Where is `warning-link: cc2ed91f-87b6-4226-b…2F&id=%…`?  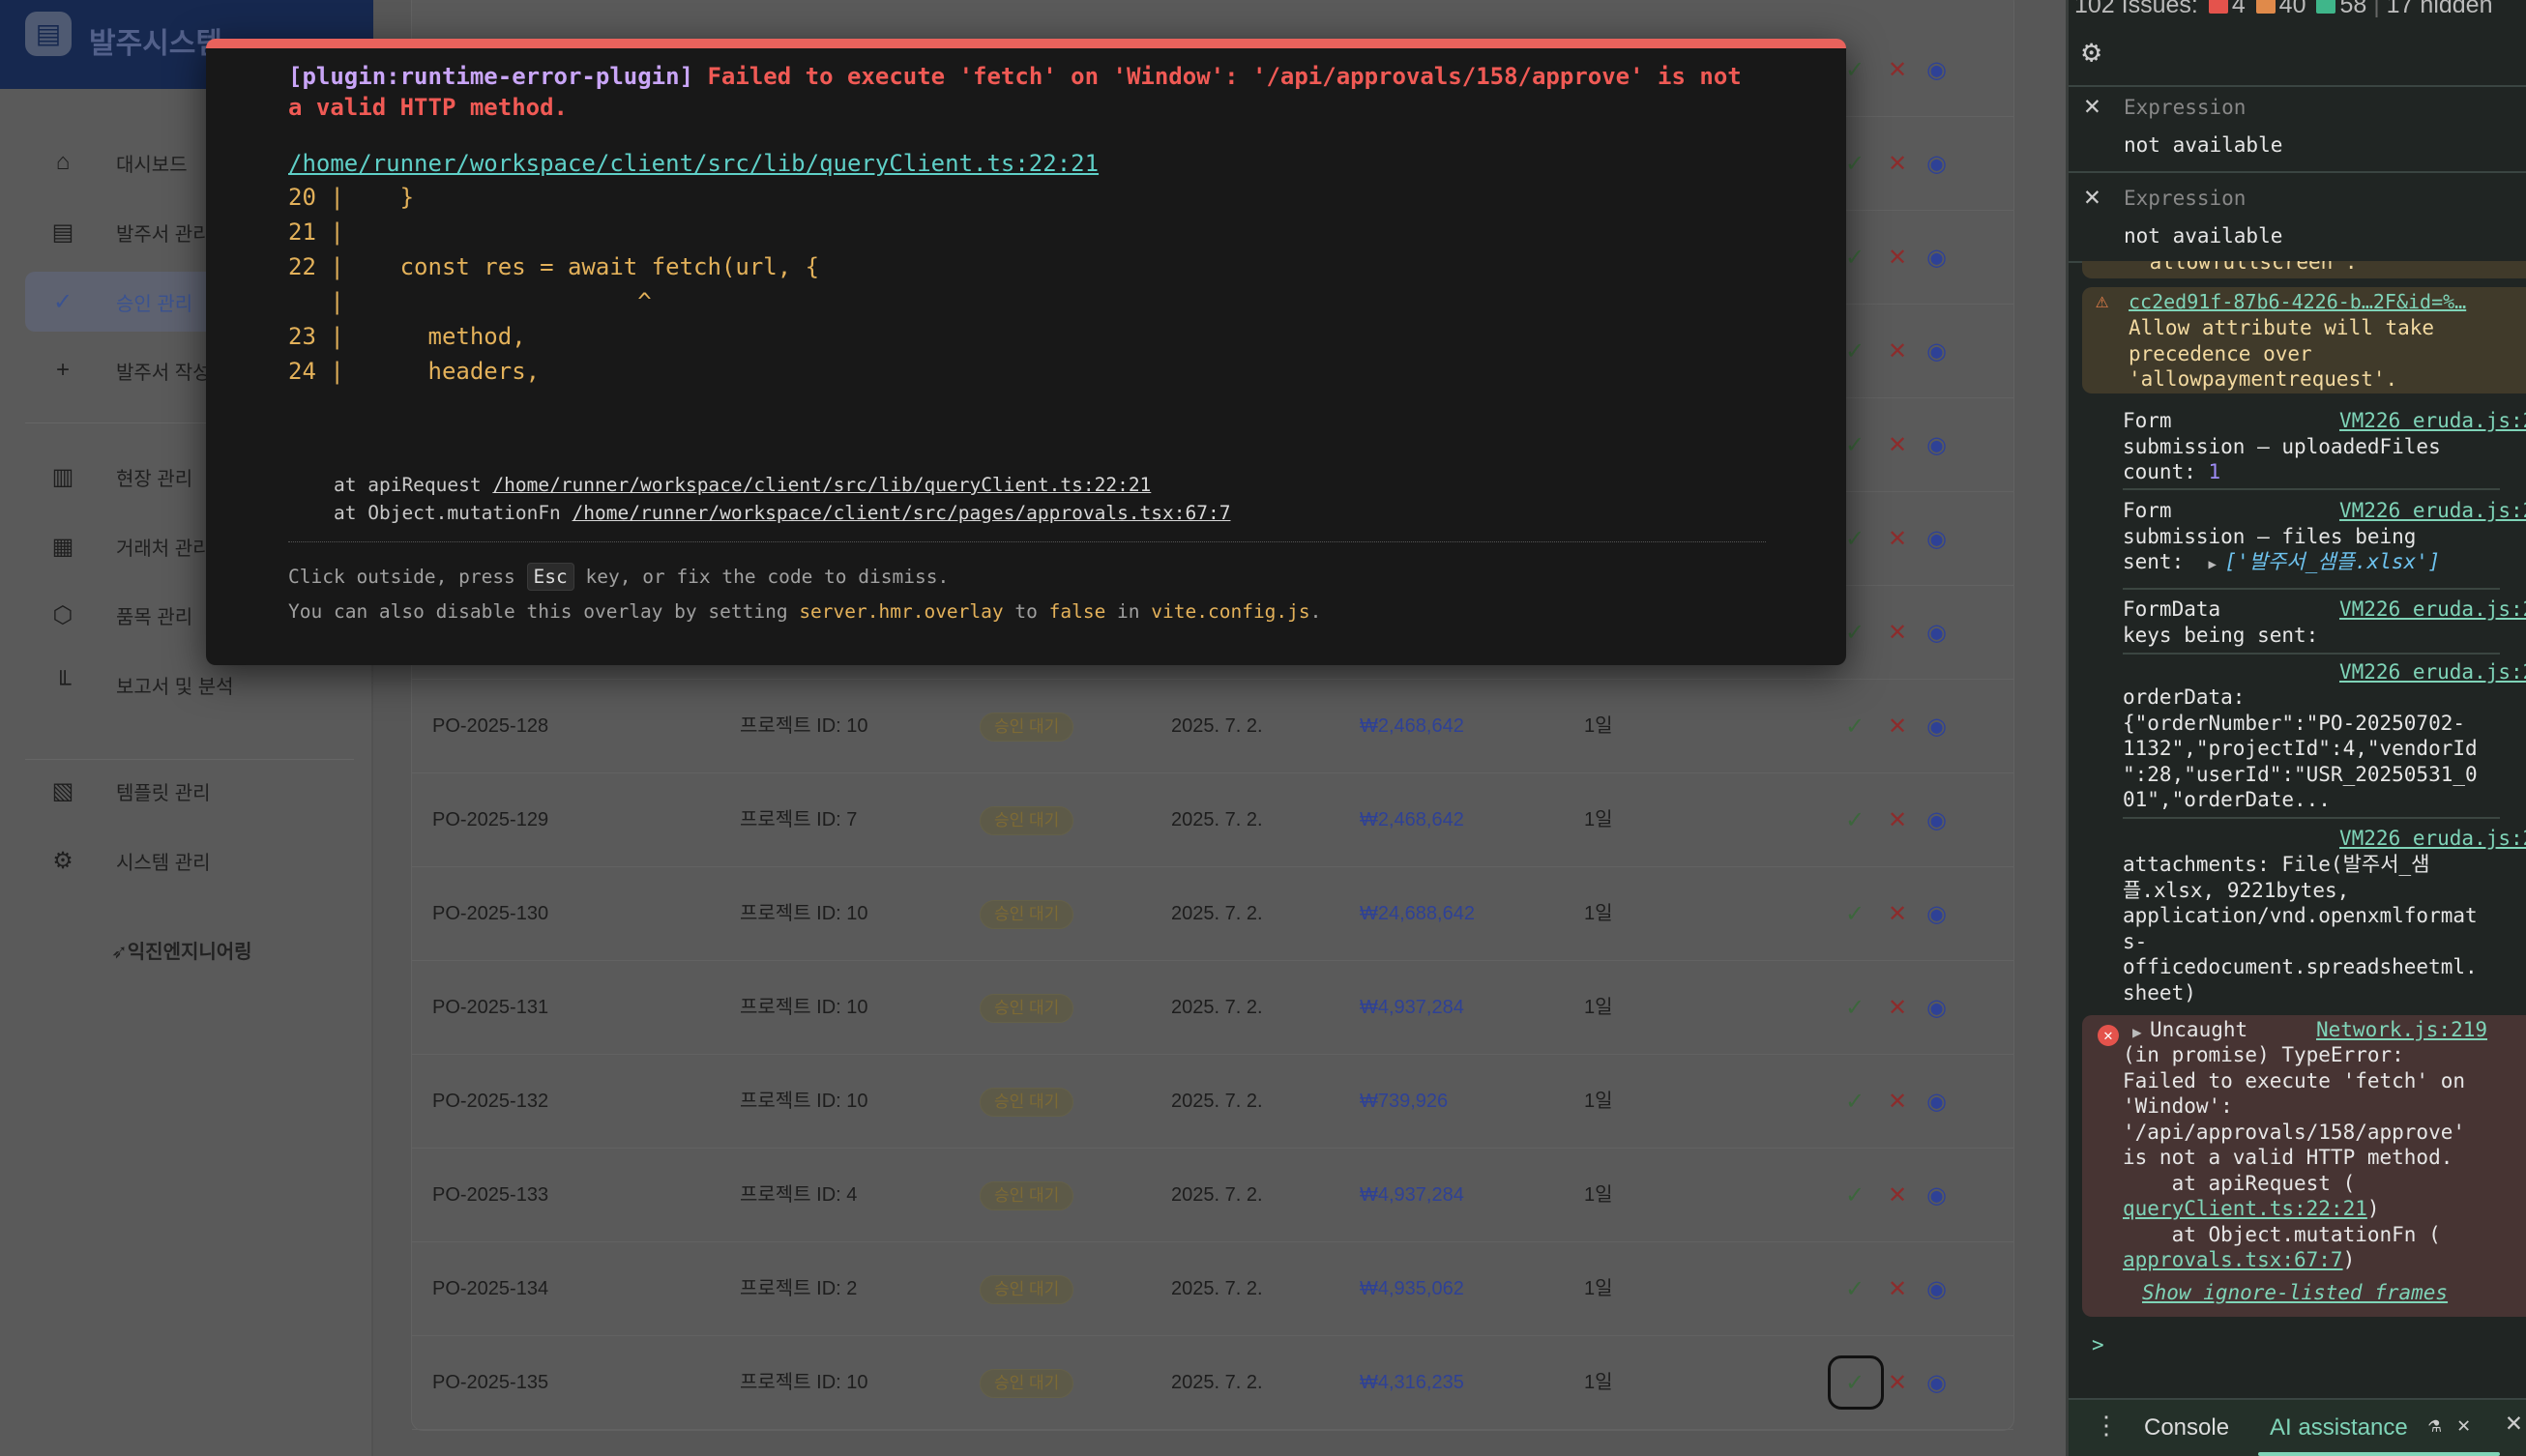 warning-link: cc2ed91f-87b6-4226-b…2F&id=%… is located at coordinates (2297, 302).